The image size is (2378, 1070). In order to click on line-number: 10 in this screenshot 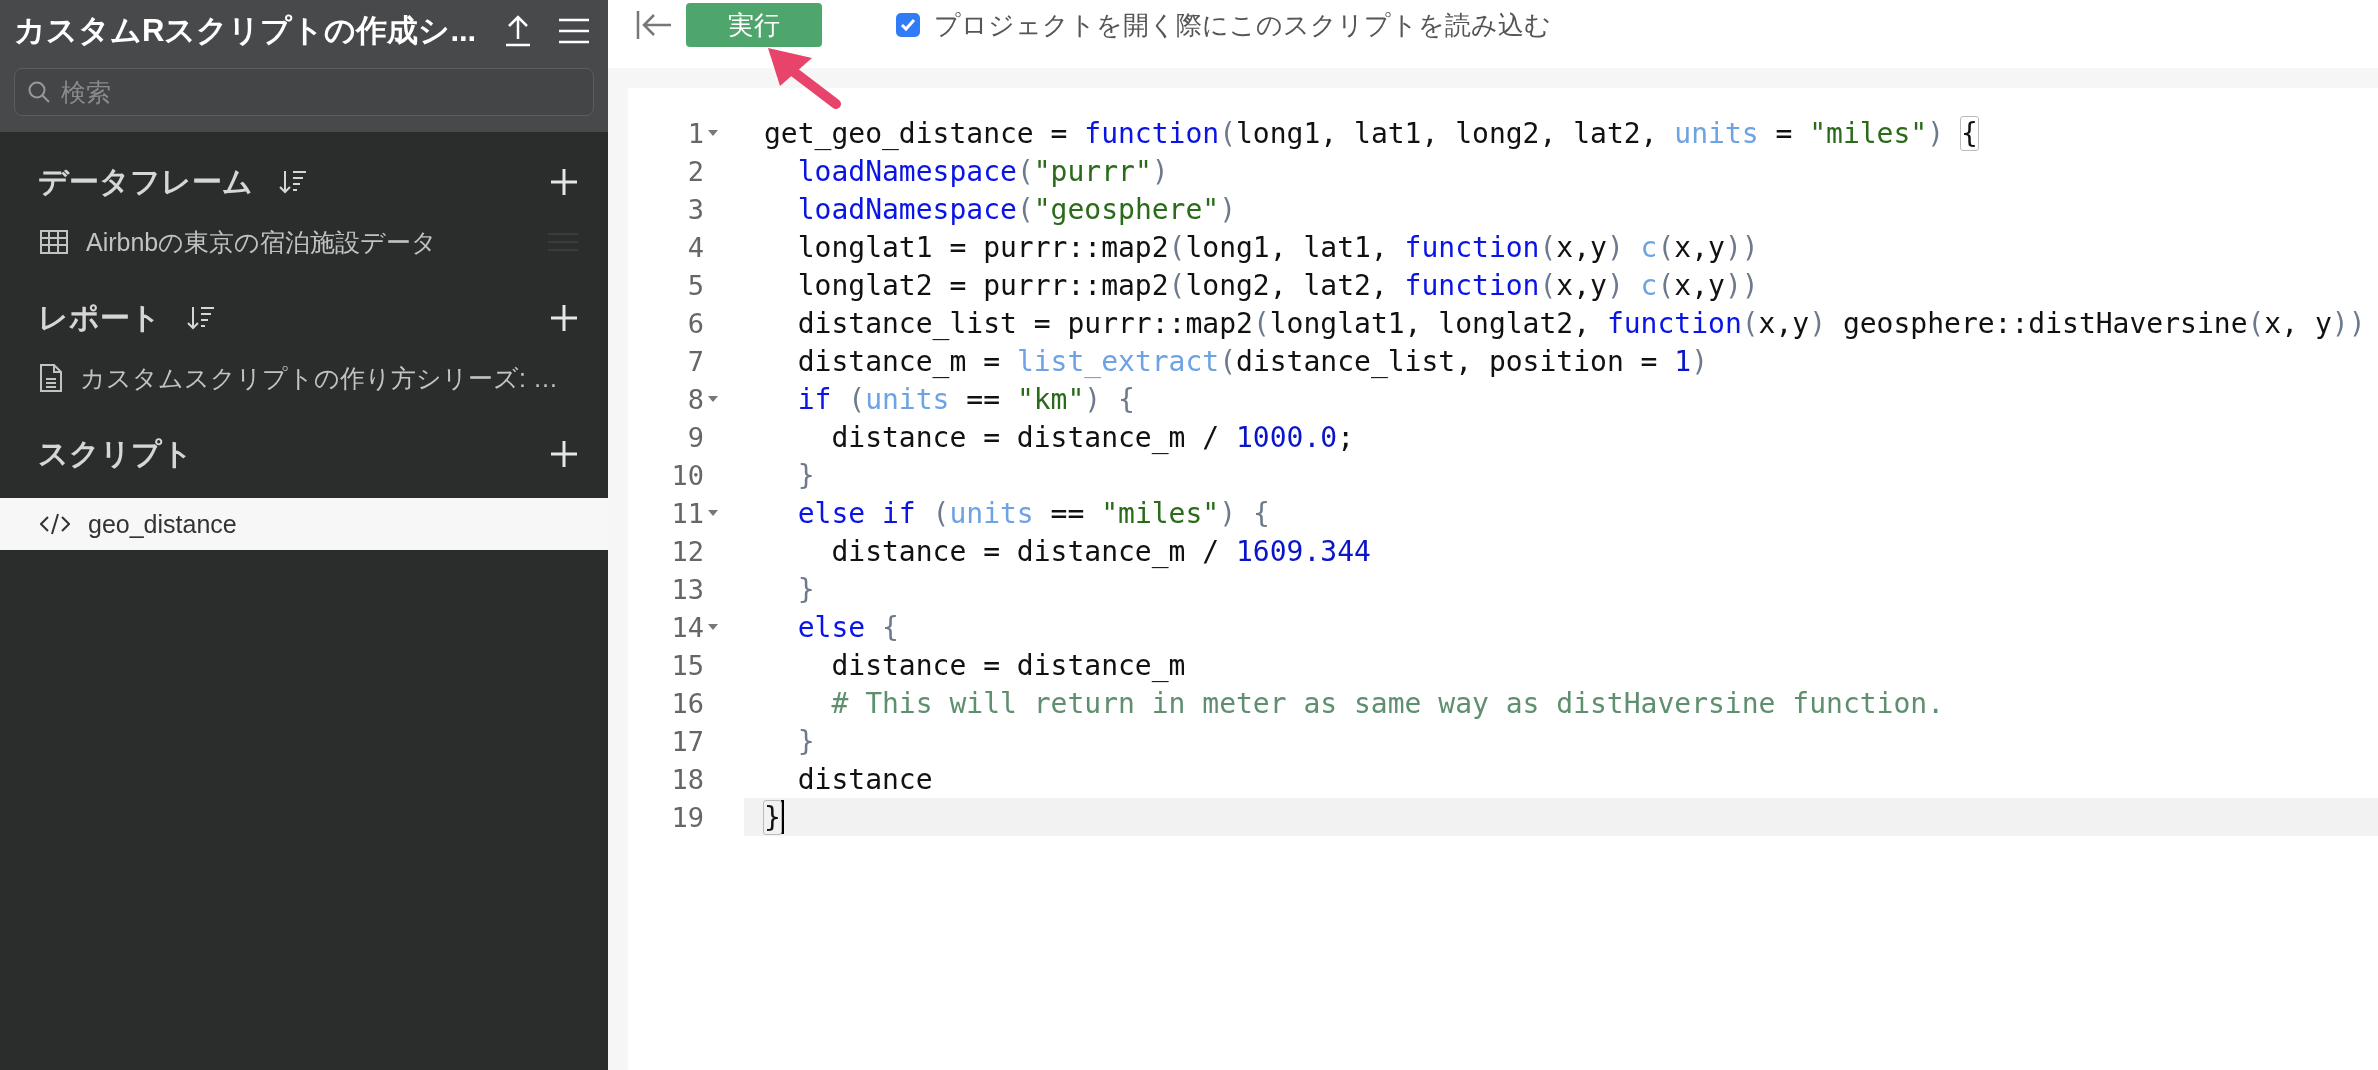, I will do `click(687, 475)`.